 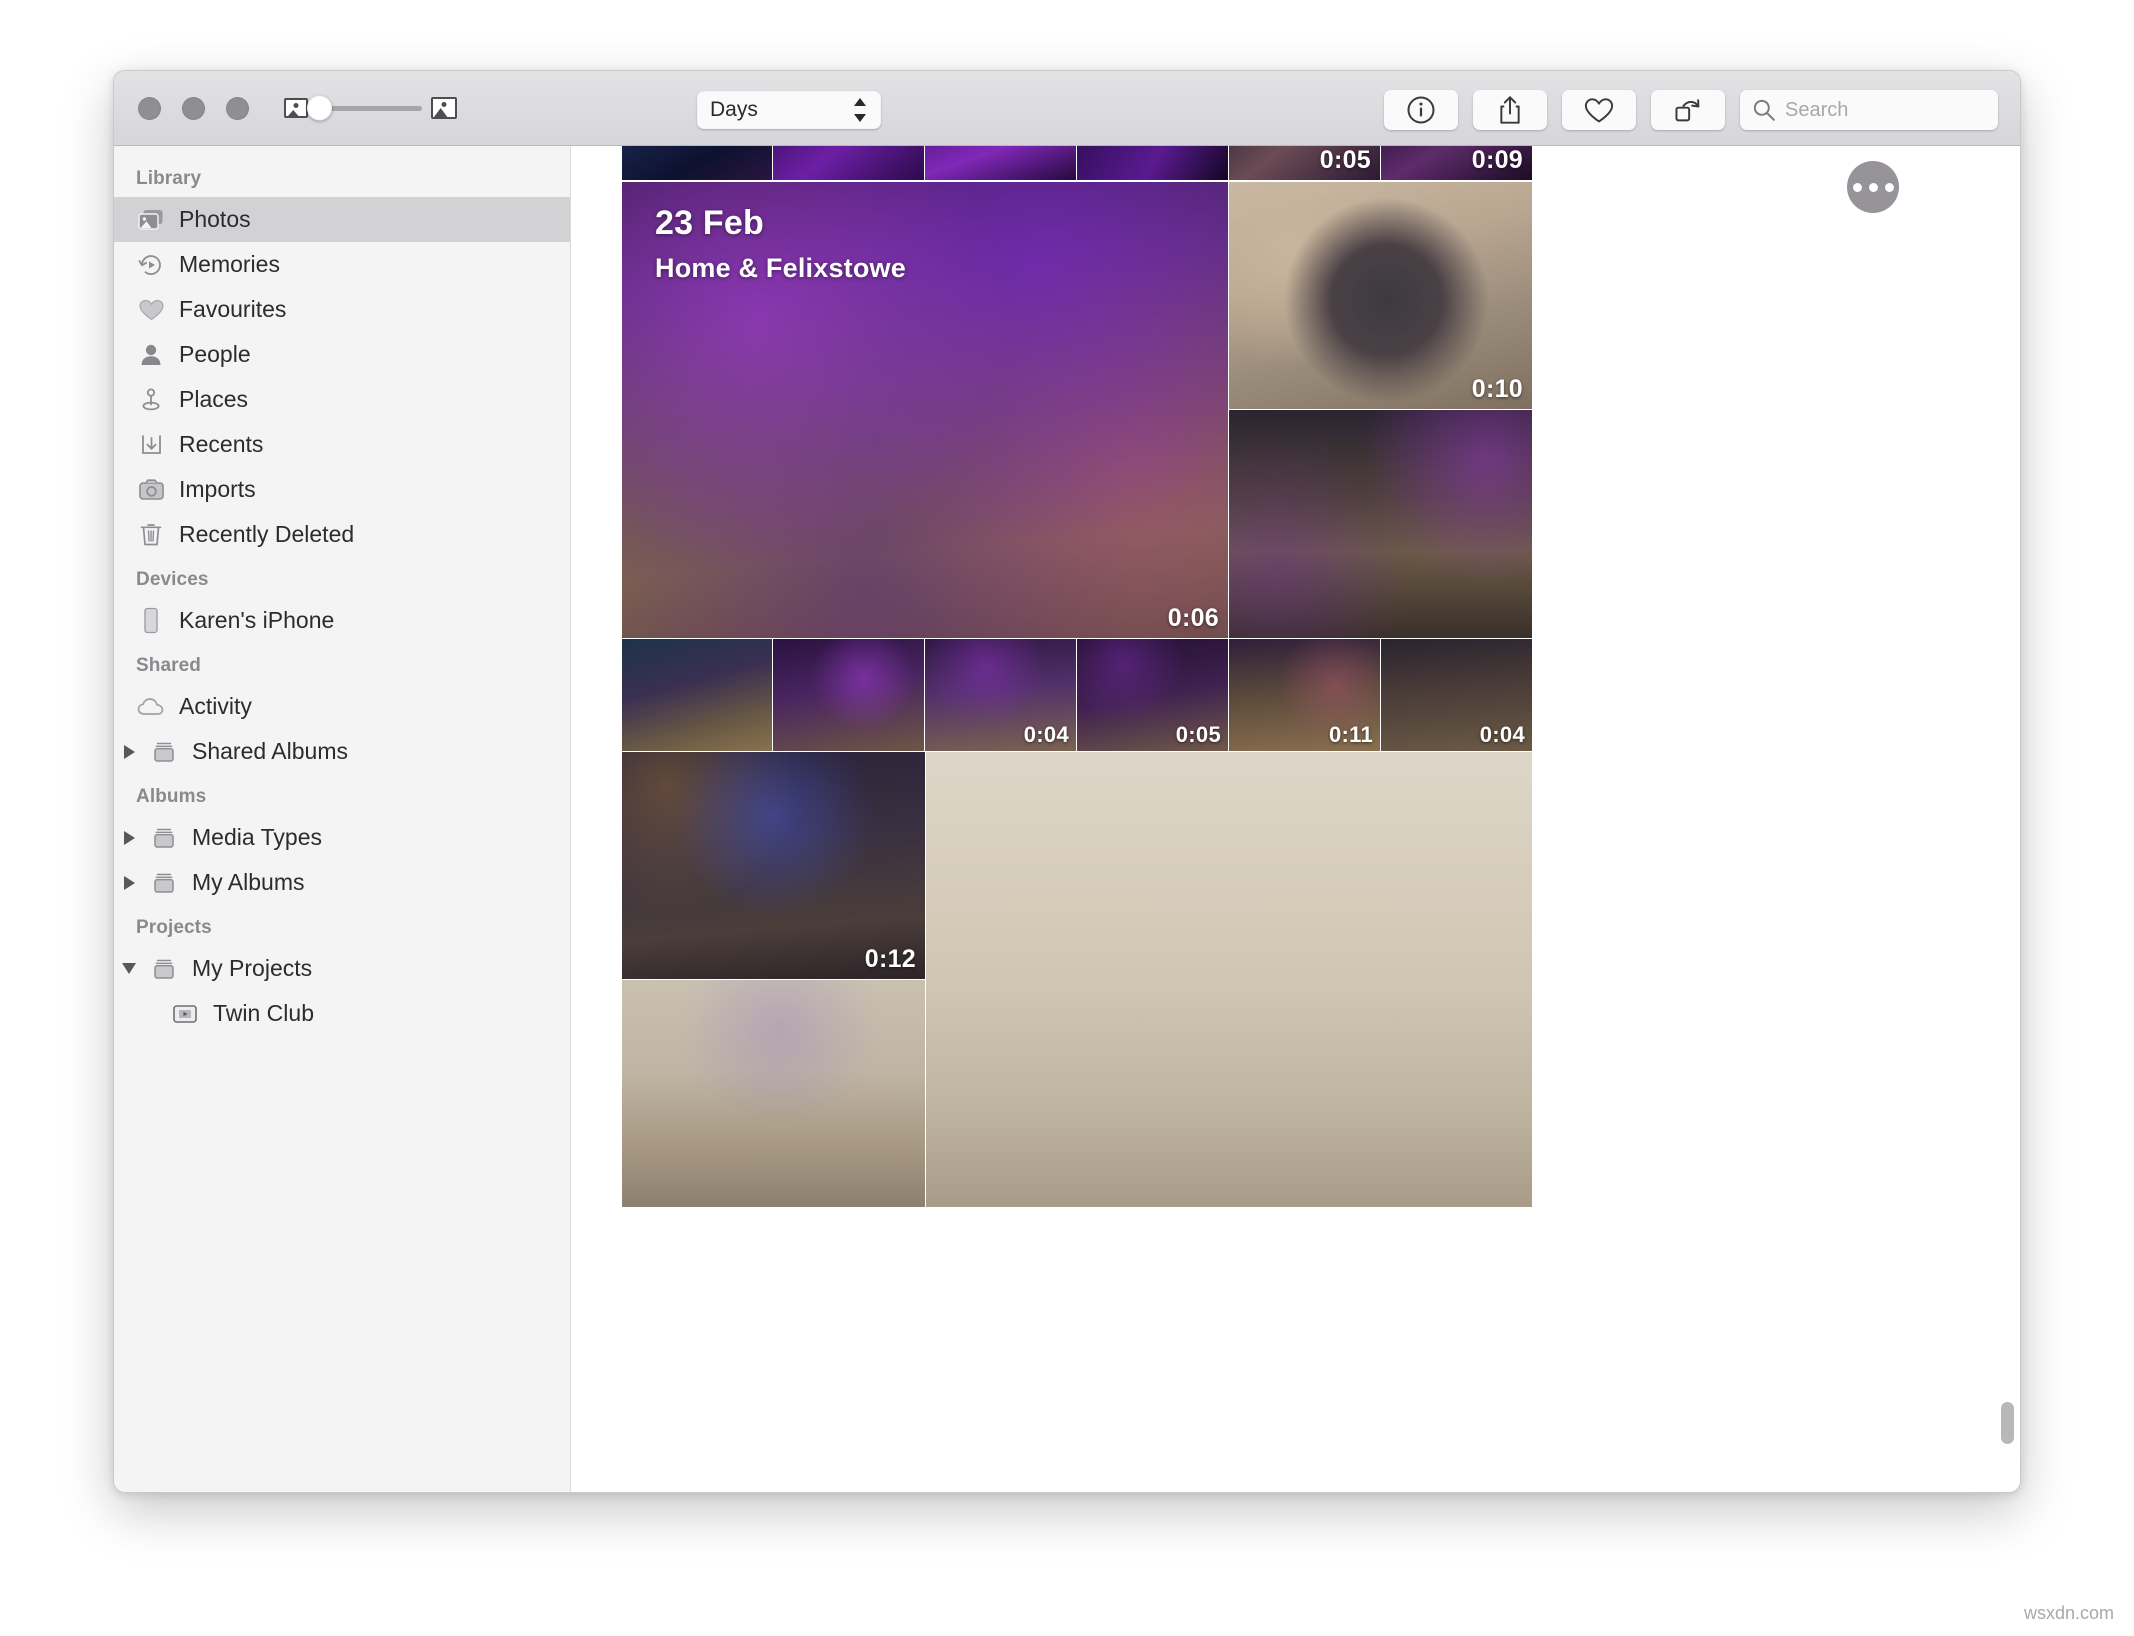 What do you see at coordinates (342, 399) in the screenshot?
I see `sidebar-item-places: Places` at bounding box center [342, 399].